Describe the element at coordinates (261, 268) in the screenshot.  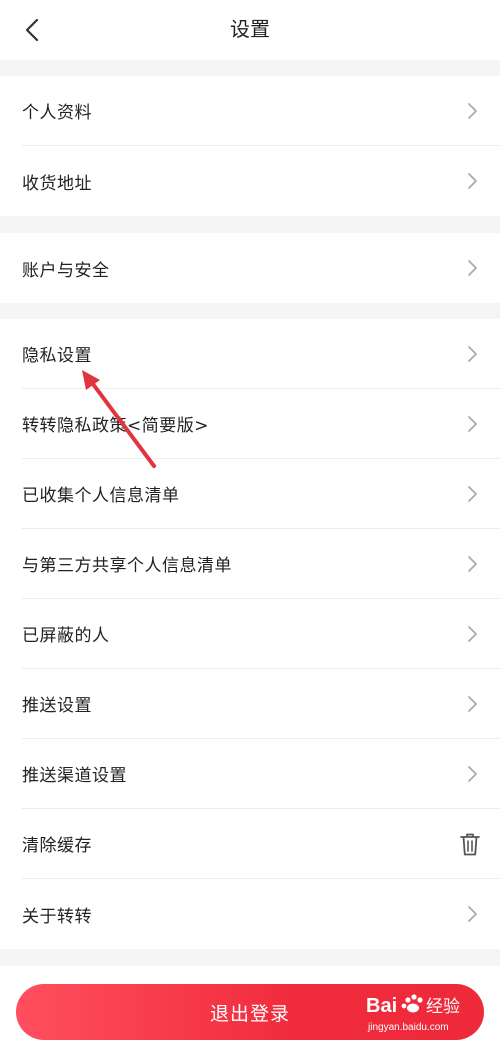
I see `setting-item-account-security: 账户与安全` at that location.